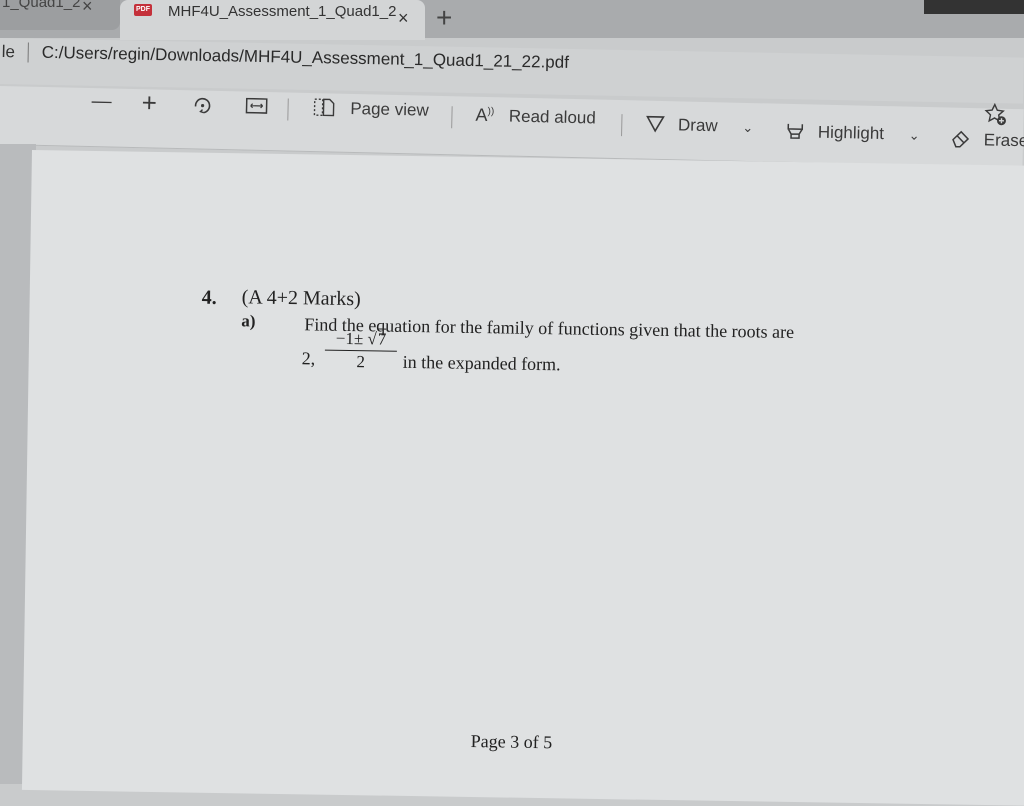 This screenshot has height=806, width=1024. I want to click on question-number: 4., so click(209, 297).